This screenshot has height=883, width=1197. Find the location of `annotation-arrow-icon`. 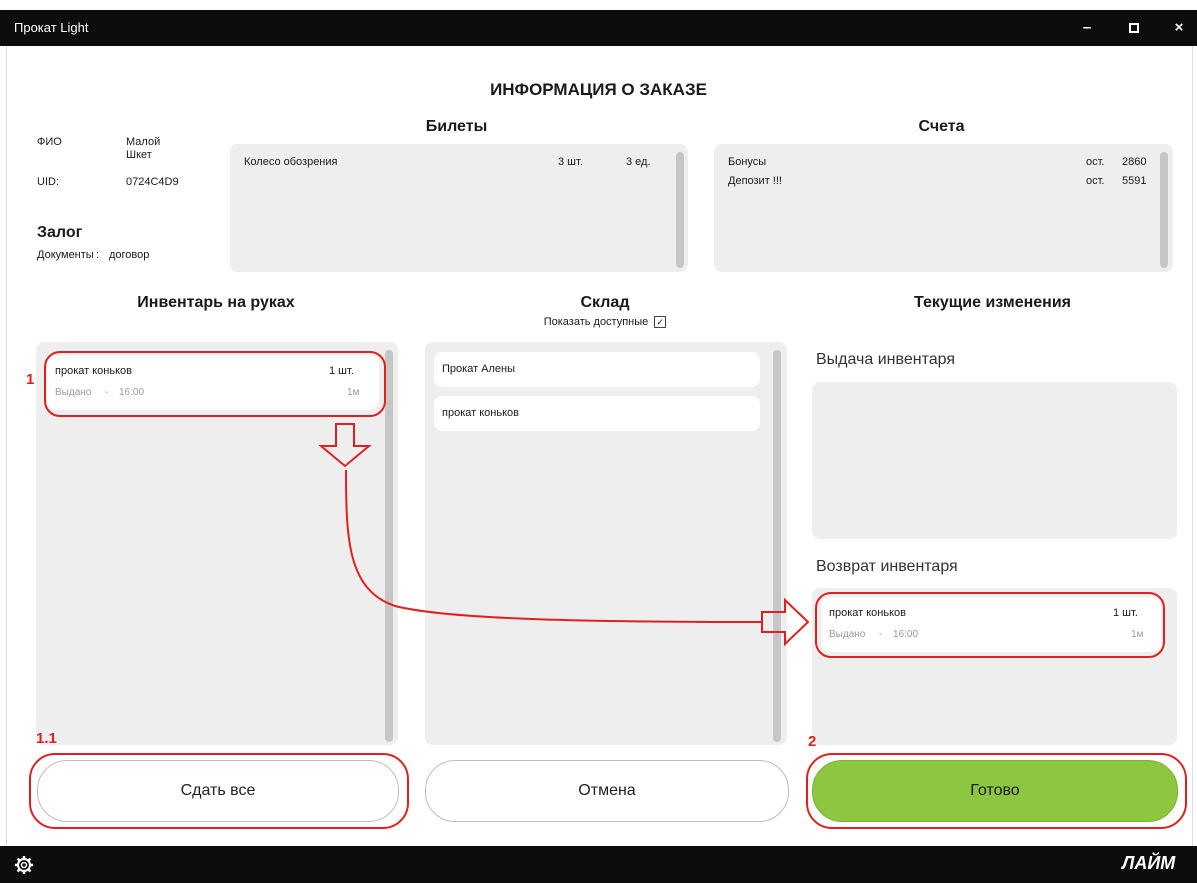

annotation-arrow-icon is located at coordinates (564, 535).